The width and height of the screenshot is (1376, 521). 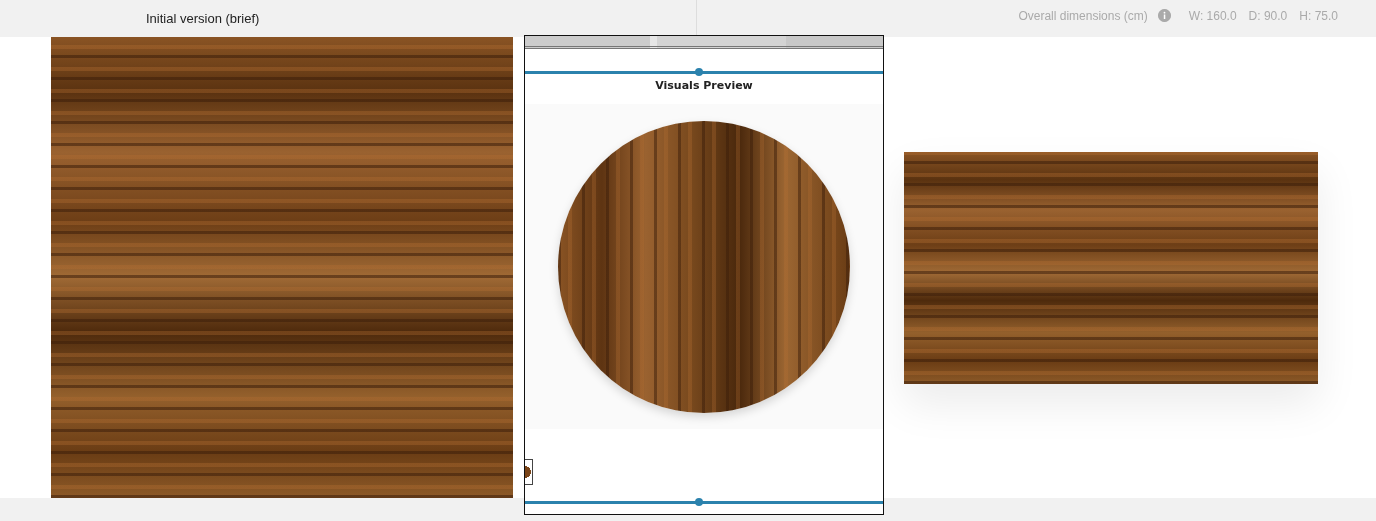 What do you see at coordinates (203, 18) in the screenshot?
I see `version-label: Initial version (brief)` at bounding box center [203, 18].